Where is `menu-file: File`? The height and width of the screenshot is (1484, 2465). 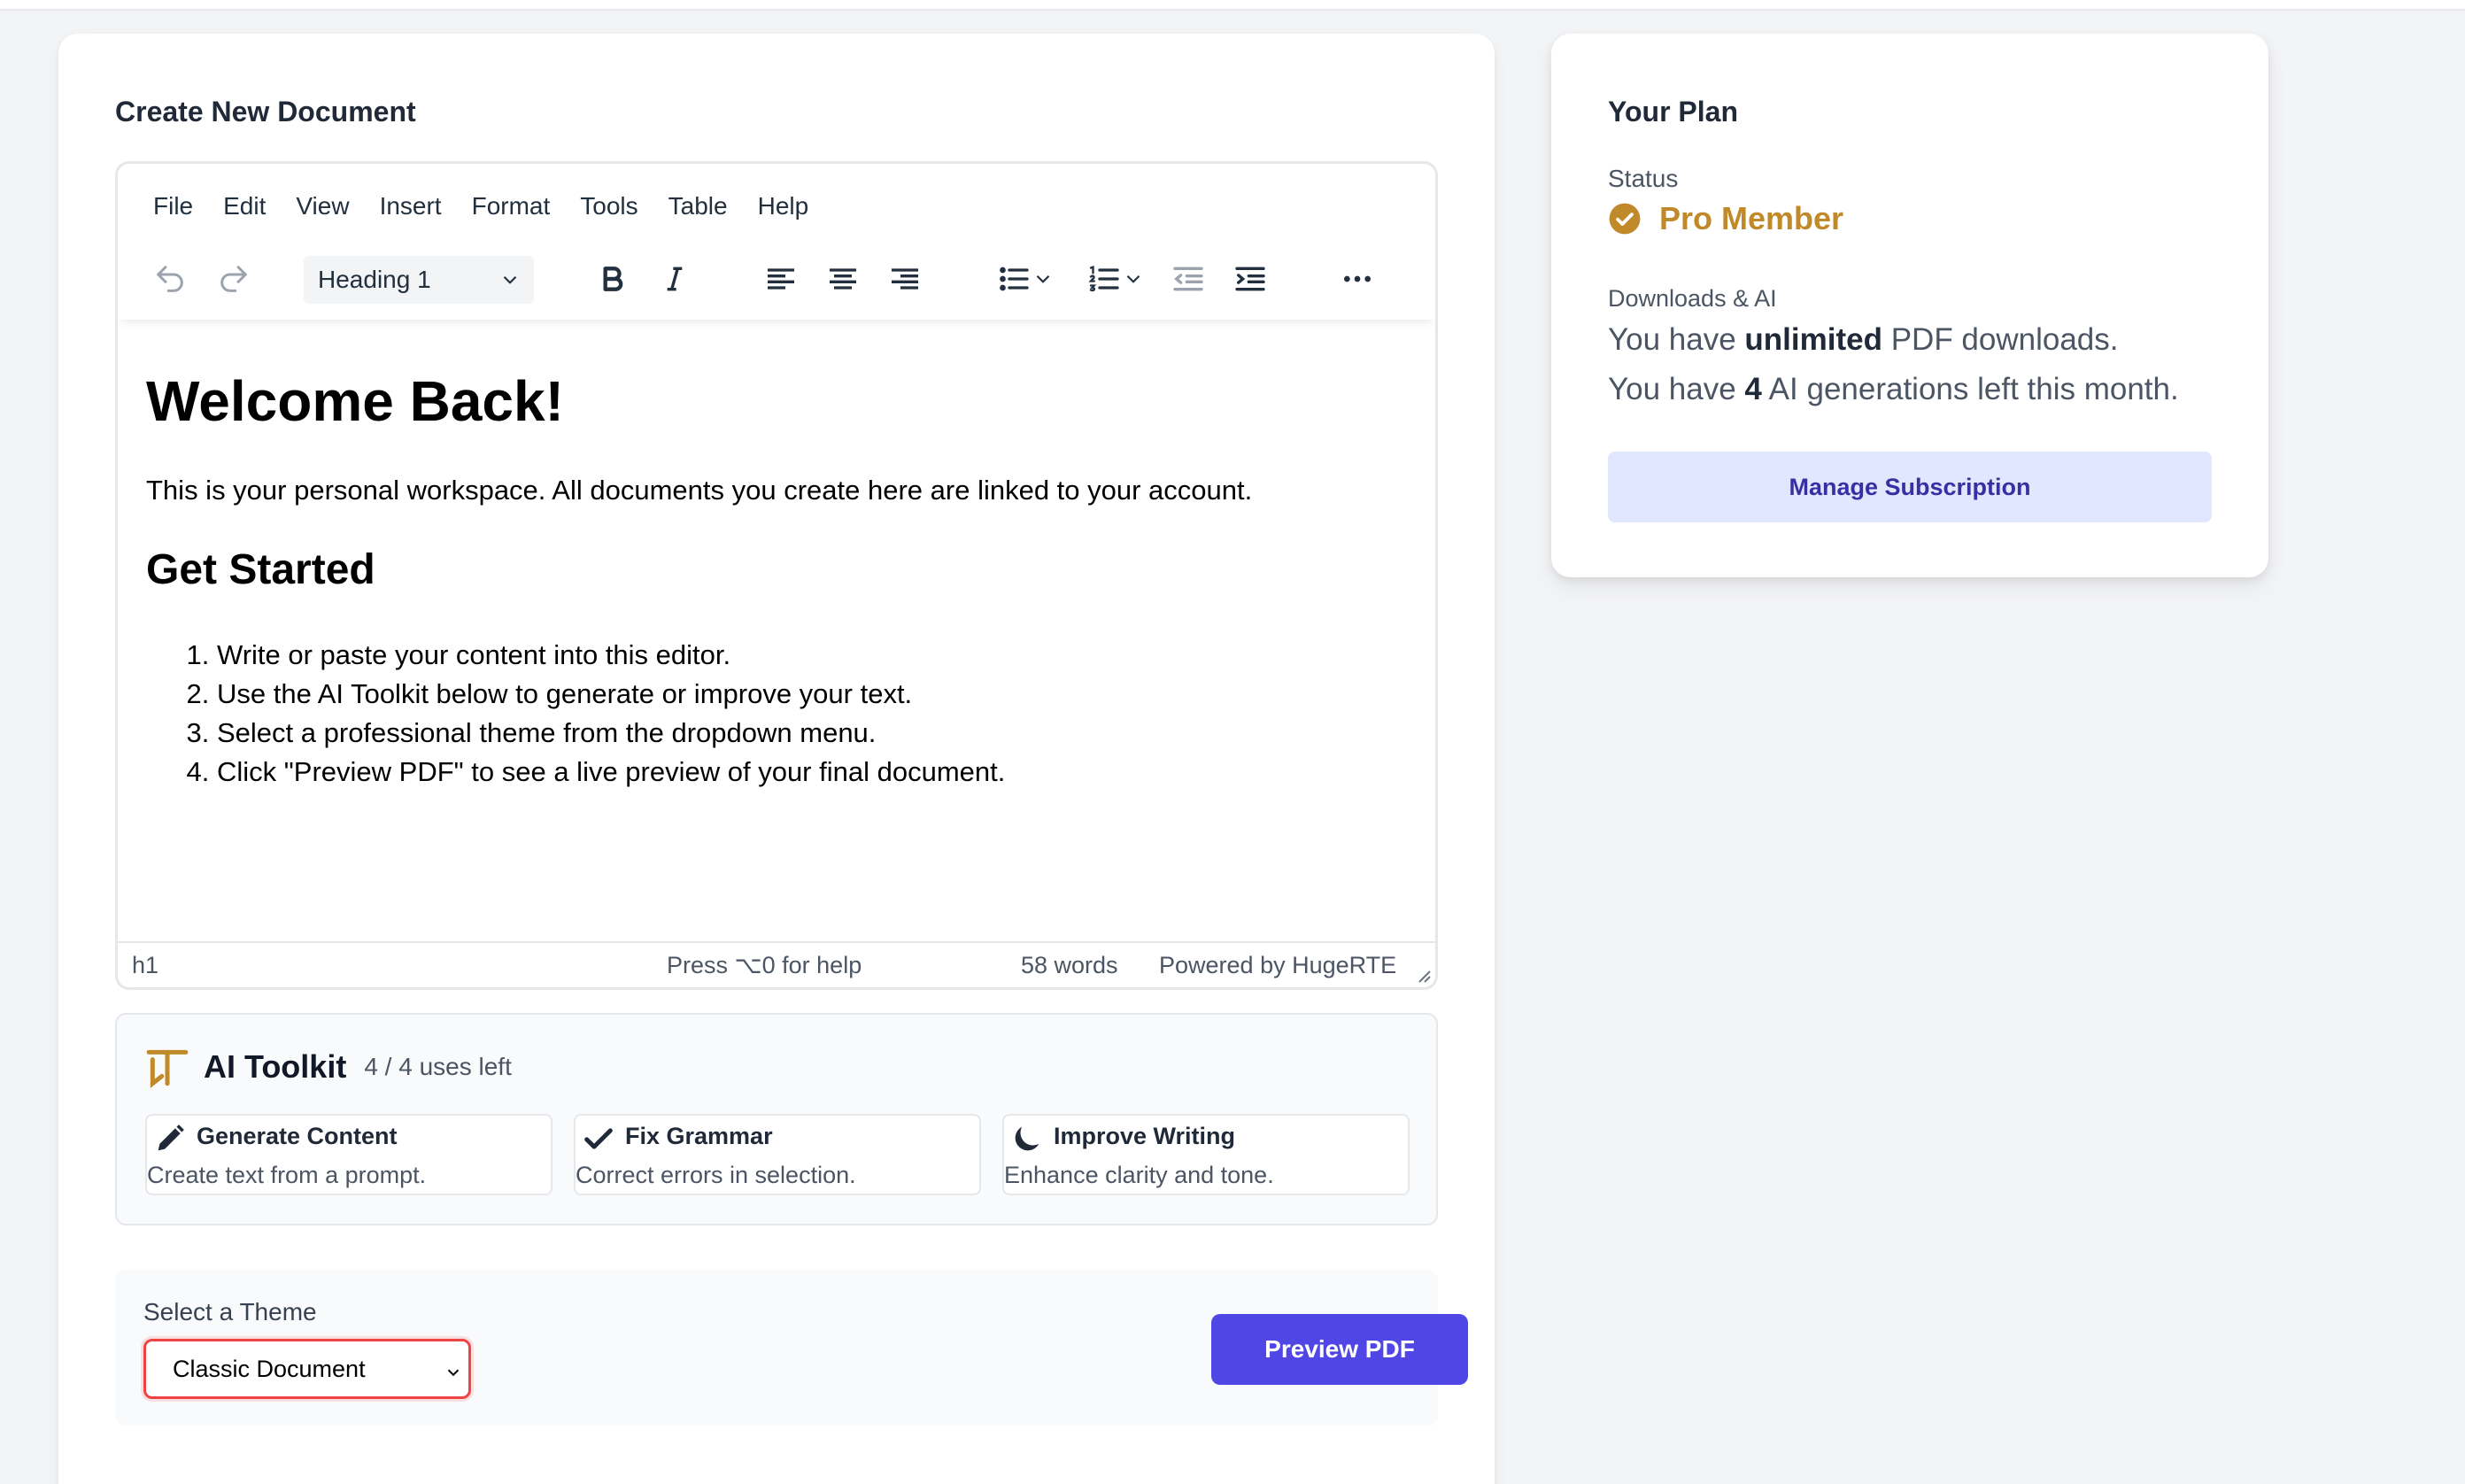
menu-file: File is located at coordinates (173, 206).